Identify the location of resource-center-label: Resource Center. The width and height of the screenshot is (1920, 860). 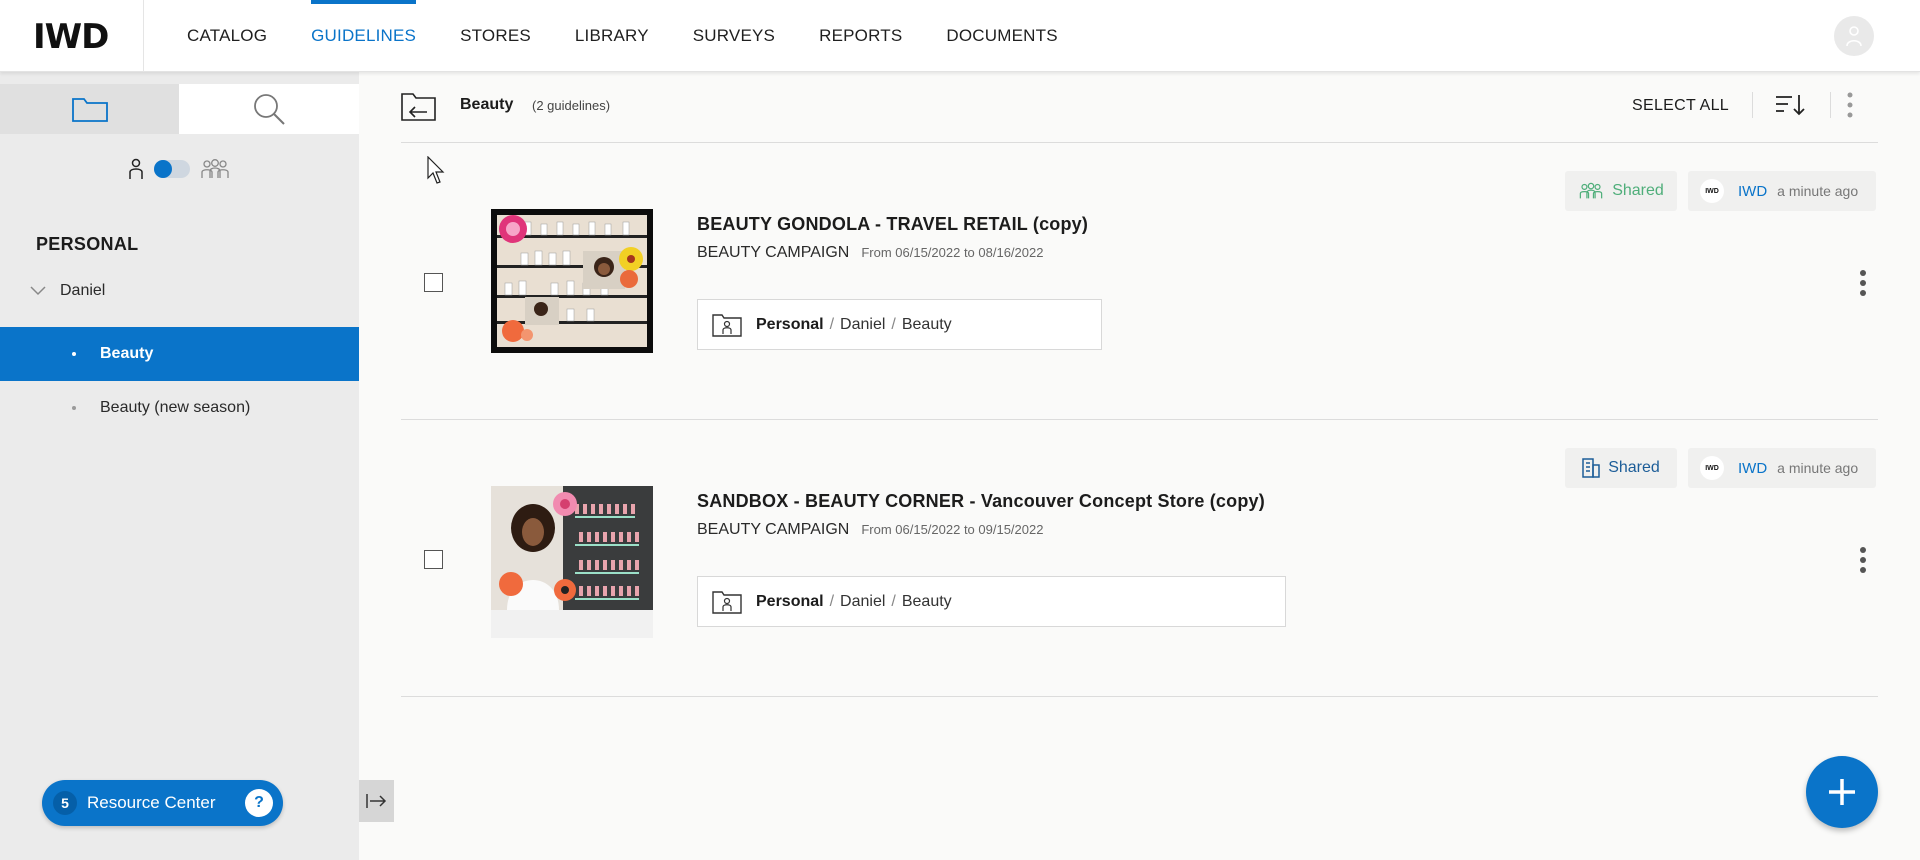
(151, 802).